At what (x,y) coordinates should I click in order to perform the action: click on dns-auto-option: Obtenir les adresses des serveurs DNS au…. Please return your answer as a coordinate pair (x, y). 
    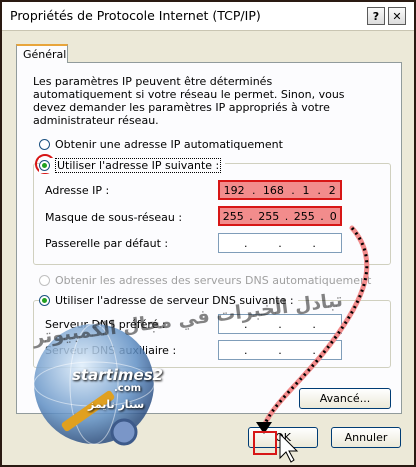
    Looking at the image, I should click on (205, 280).